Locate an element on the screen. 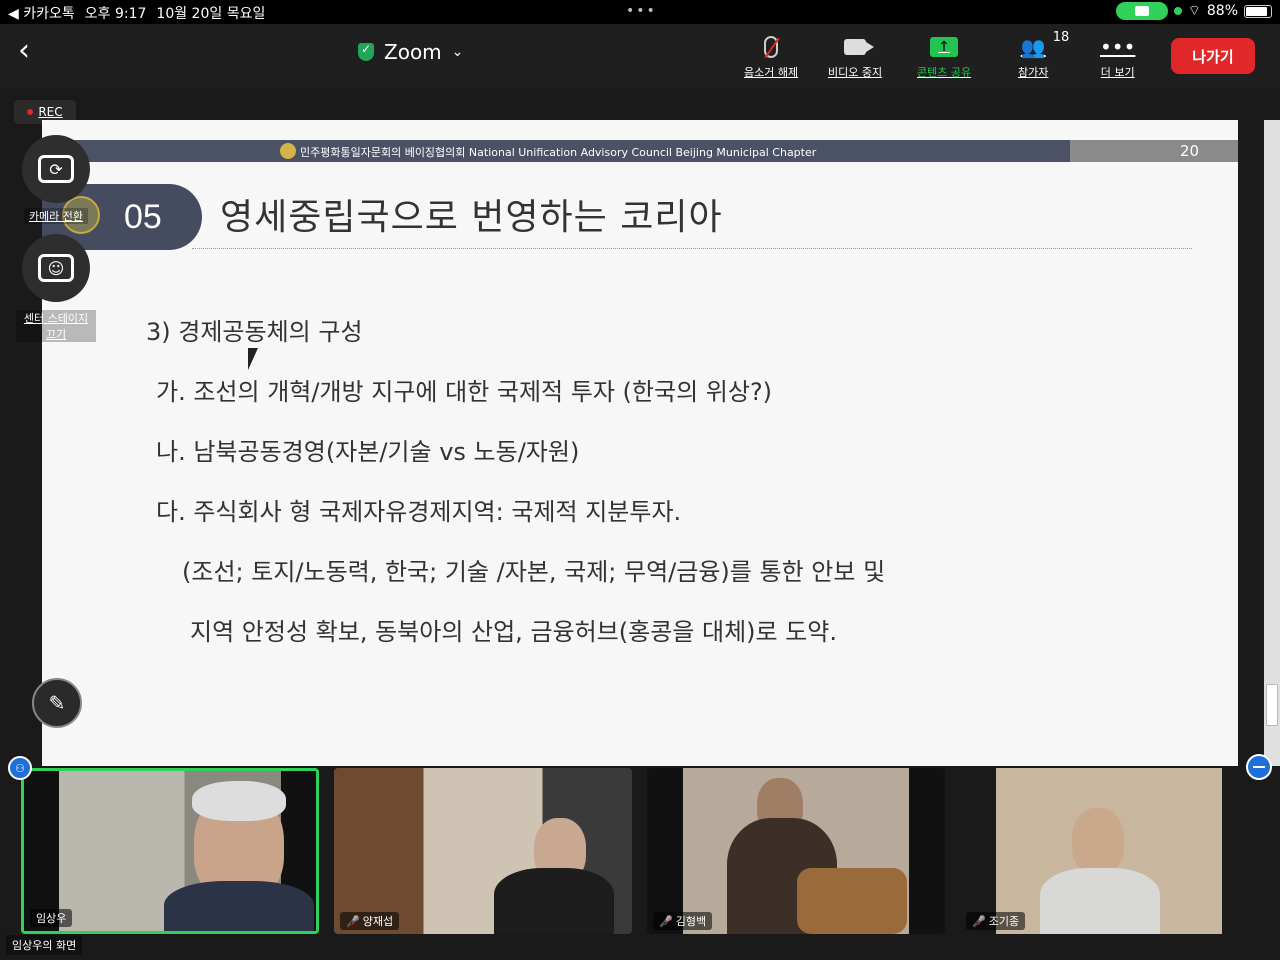 This screenshot has width=1280, height=960. participant-name-tag: 🎤̸ 김형백 is located at coordinates (683, 921).